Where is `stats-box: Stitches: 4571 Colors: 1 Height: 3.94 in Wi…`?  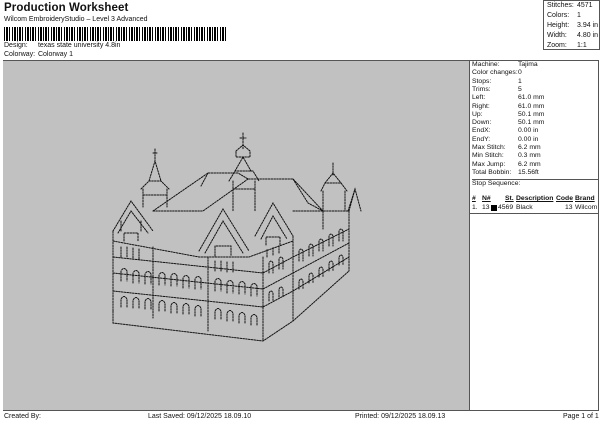 stats-box: Stitches: 4571 Colors: 1 Height: 3.94 in Wi… is located at coordinates (571, 25).